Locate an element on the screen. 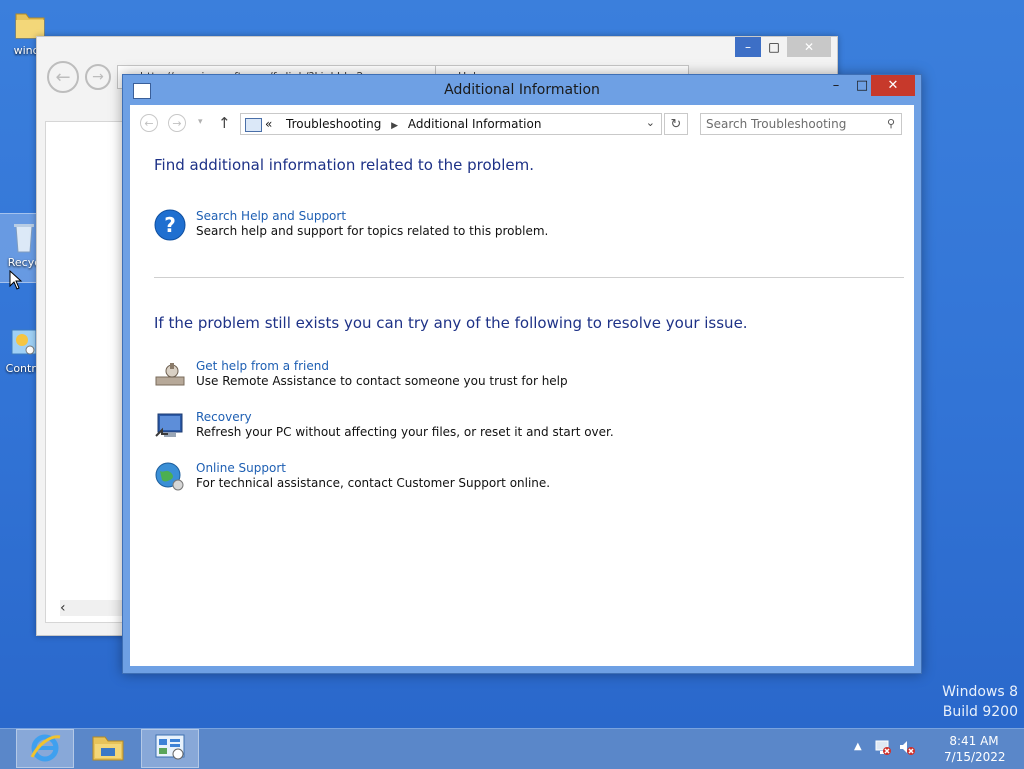 This screenshot has height=769, width=1024. search-help-support-link: Search Help and Support is located at coordinates (271, 216).